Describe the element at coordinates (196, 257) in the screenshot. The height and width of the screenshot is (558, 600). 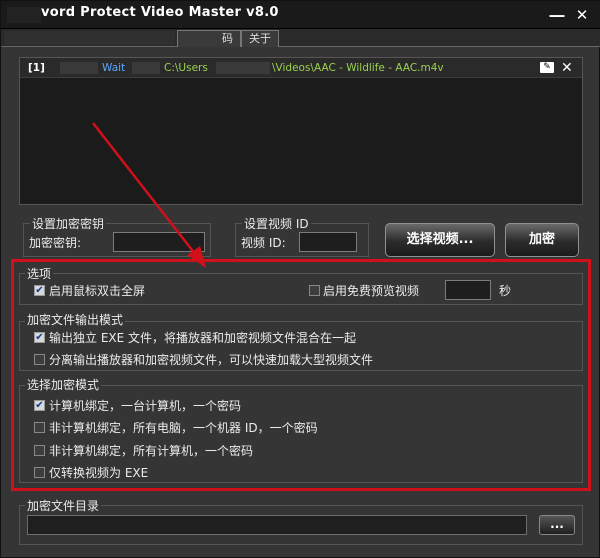
I see `arrow-head` at that location.